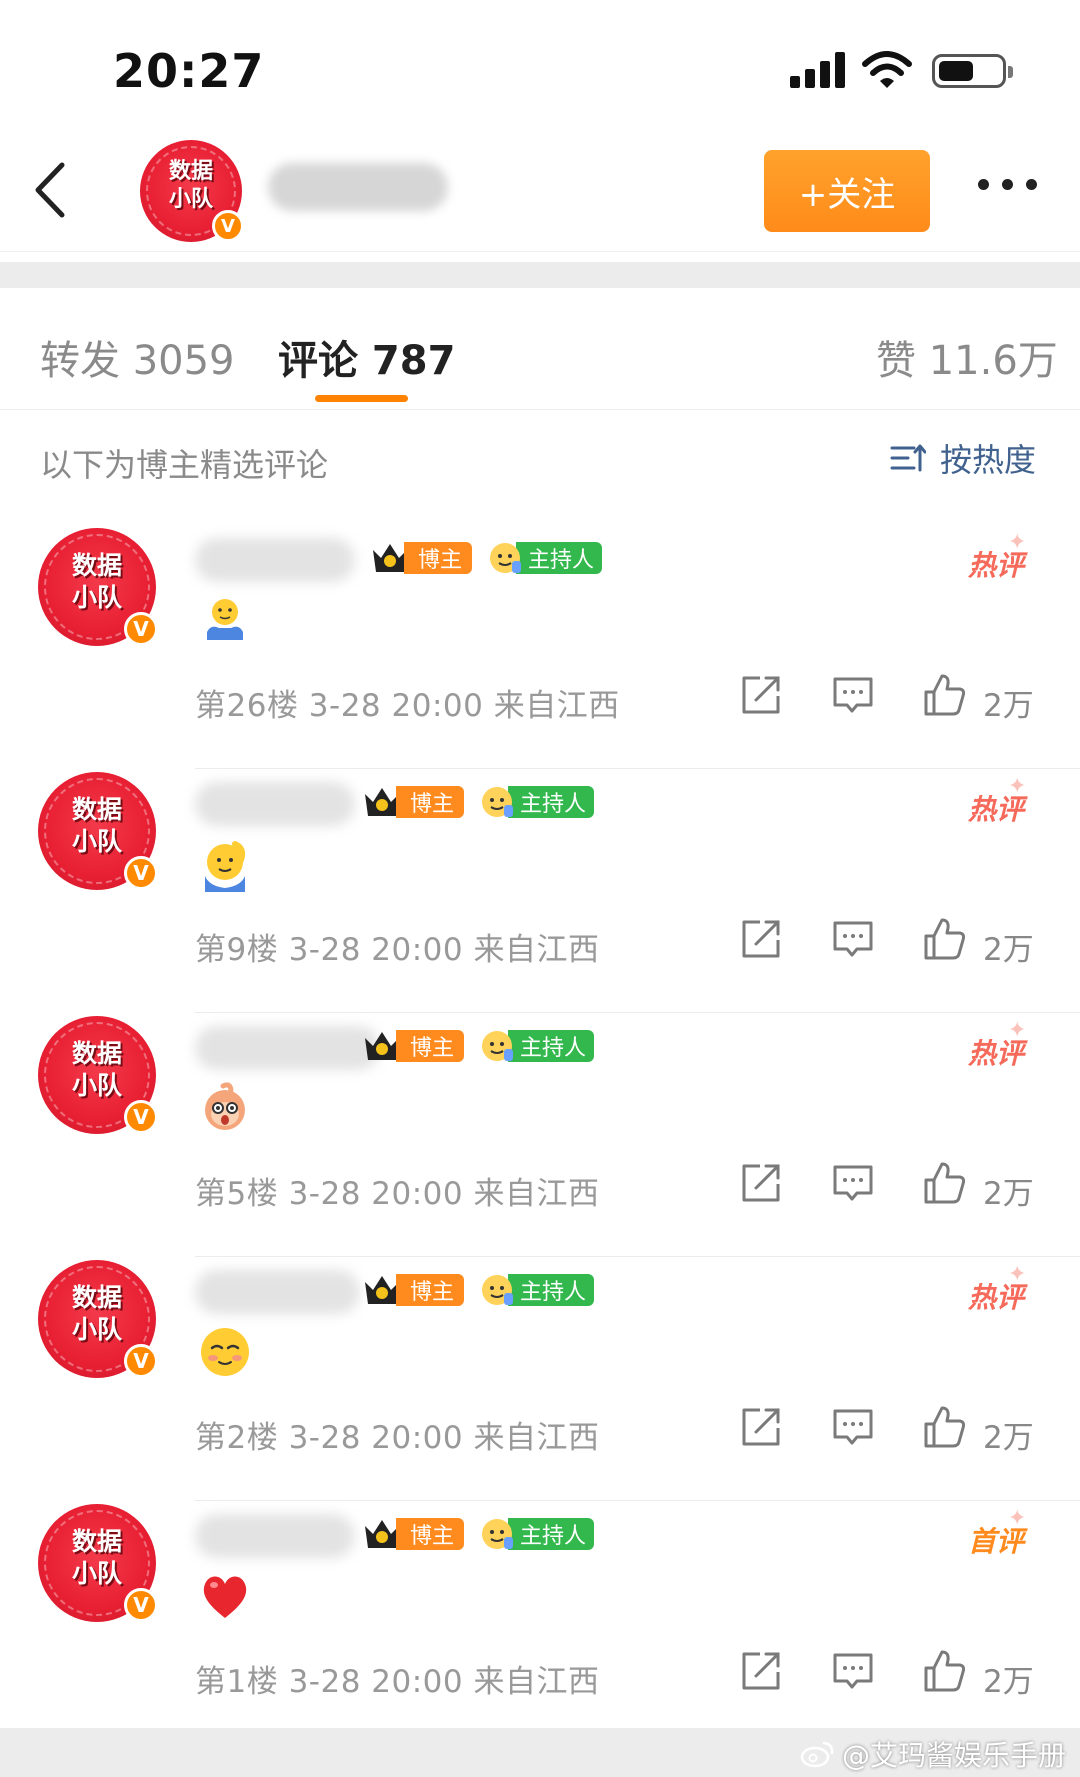 Image resolution: width=1080 pixels, height=1777 pixels. Describe the element at coordinates (397, 1194) in the screenshot. I see `comment-meta: 第5楼 3-28 20:00 来自江西` at that location.